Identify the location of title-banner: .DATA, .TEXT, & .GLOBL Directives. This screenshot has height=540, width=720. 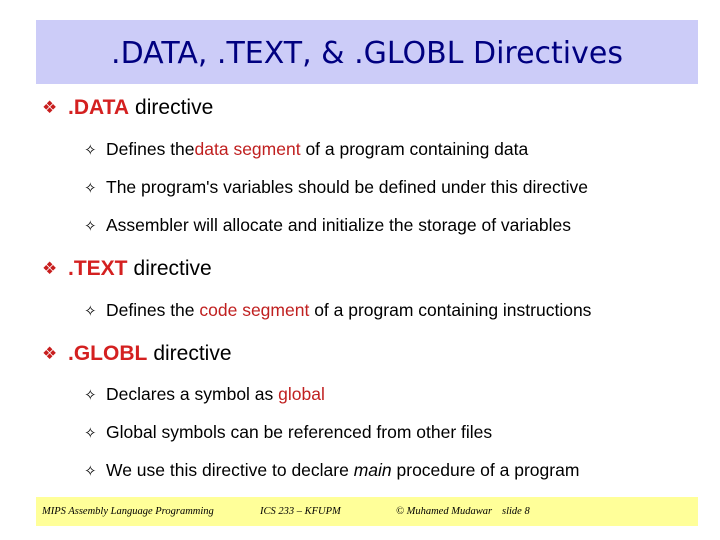
(367, 52).